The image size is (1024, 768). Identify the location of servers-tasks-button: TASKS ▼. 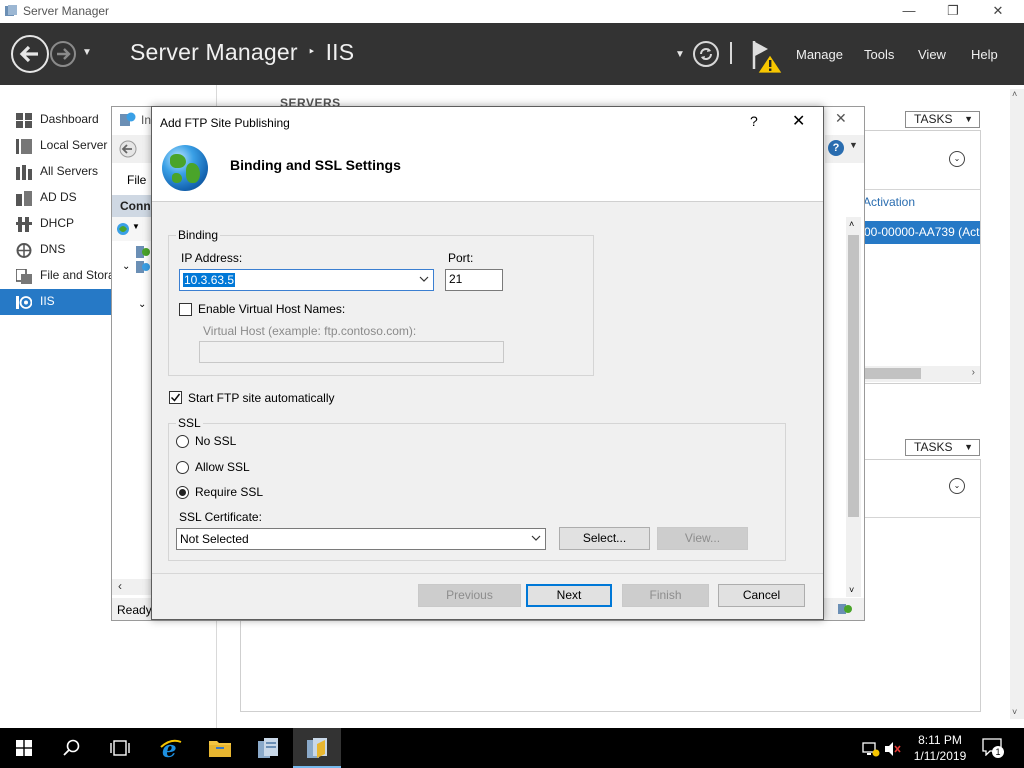
(942, 119).